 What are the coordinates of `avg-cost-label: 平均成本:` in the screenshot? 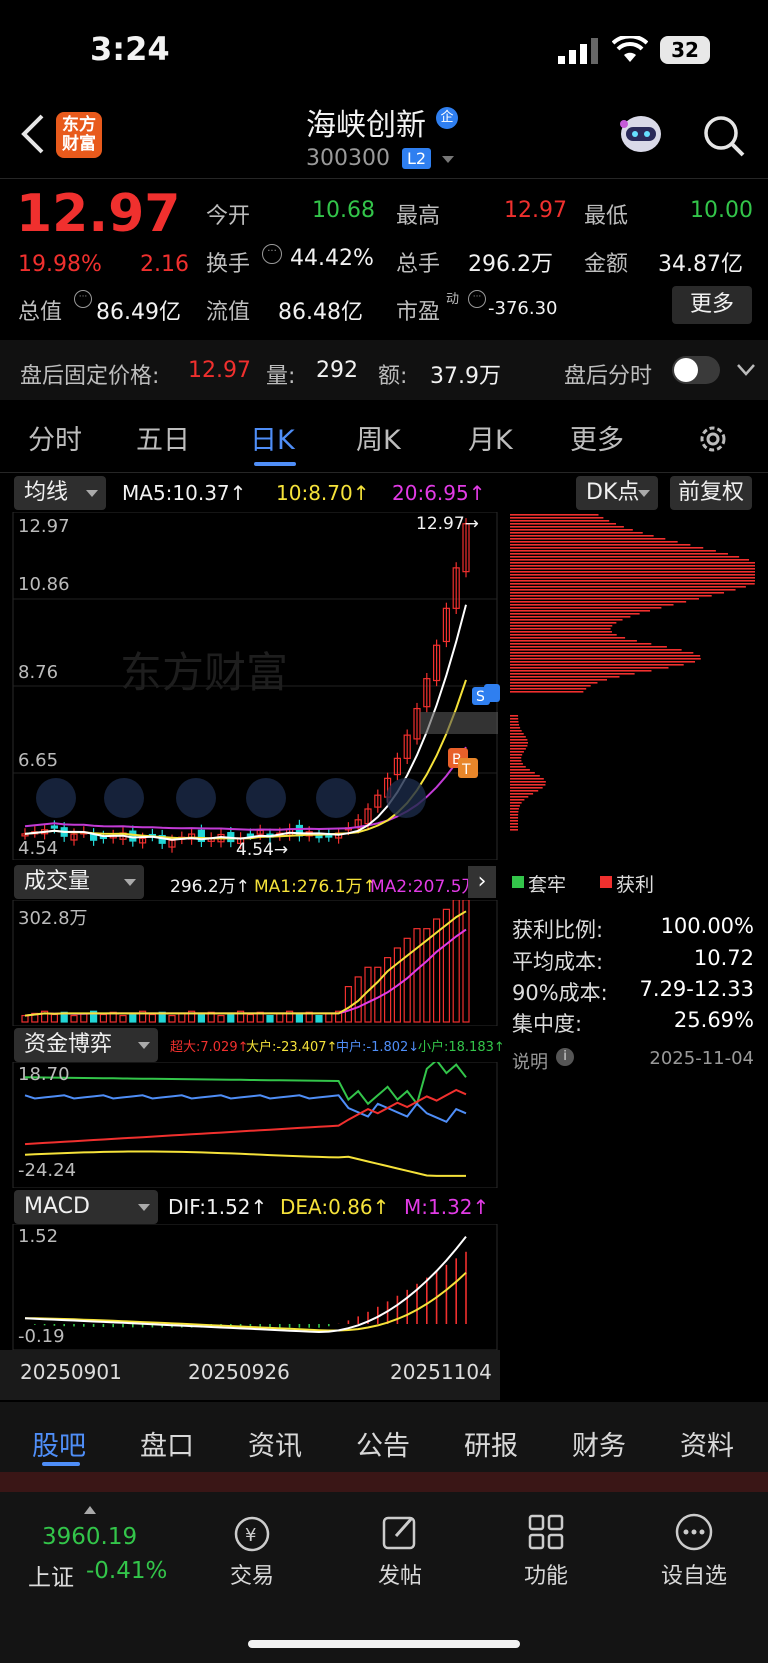 It's located at (558, 962).